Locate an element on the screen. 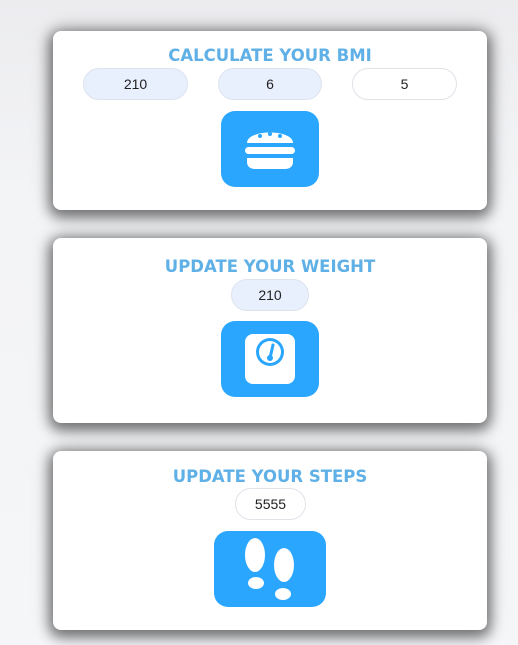  calculate-bmi-button is located at coordinates (270, 149).